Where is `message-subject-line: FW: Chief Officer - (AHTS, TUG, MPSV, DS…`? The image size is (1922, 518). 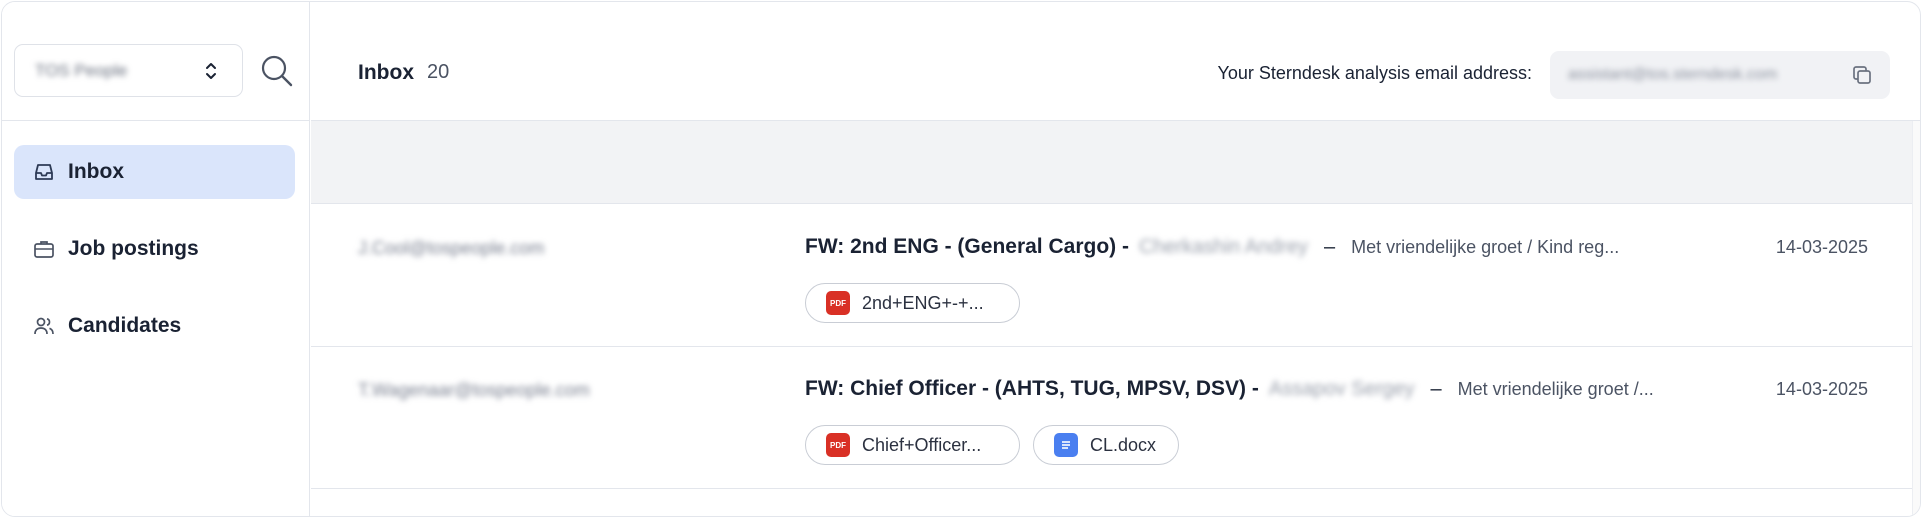 message-subject-line: FW: Chief Officer - (AHTS, TUG, MPSV, DS… is located at coordinates (1229, 389).